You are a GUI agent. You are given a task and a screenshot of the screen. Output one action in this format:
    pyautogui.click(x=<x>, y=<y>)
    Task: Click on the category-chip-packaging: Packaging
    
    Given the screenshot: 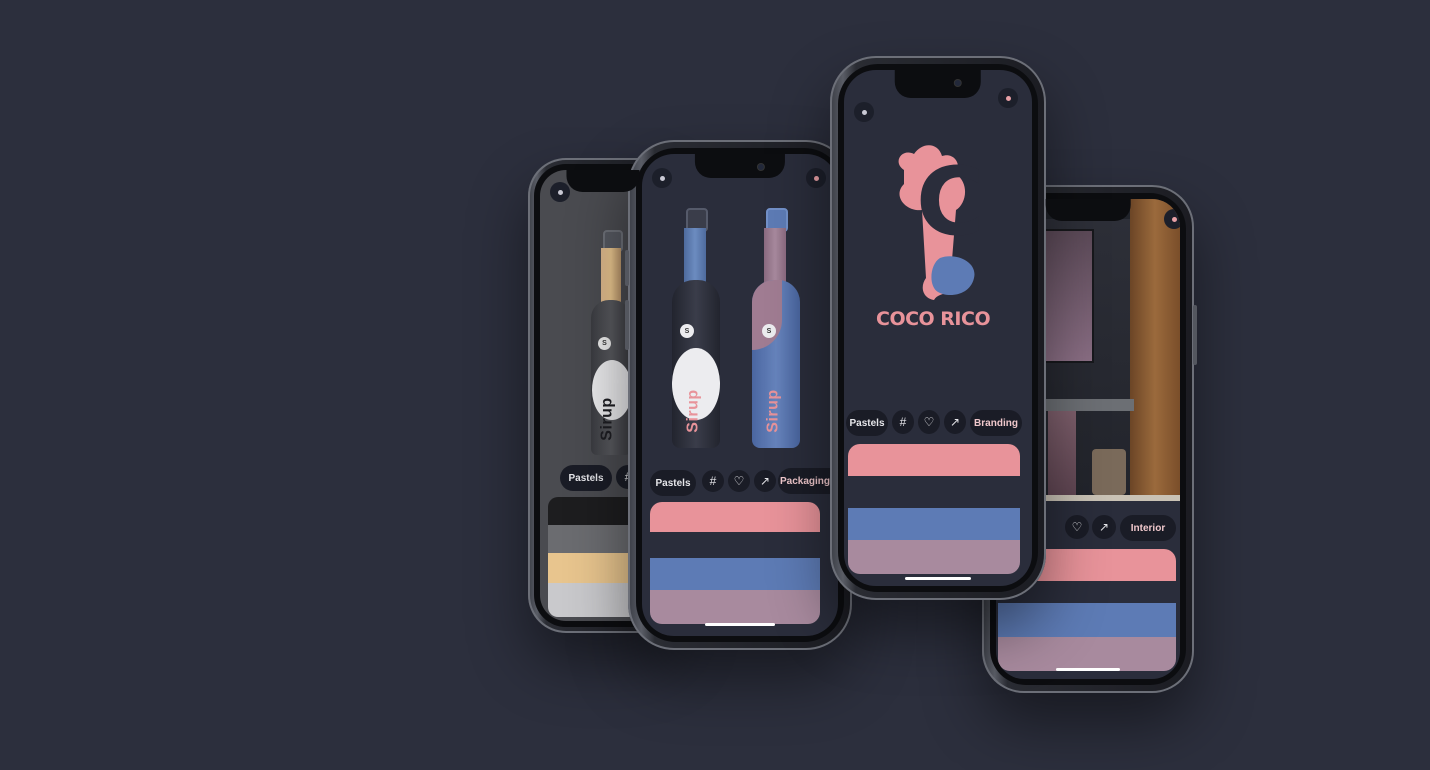 What is the action you would take?
    pyautogui.click(x=805, y=481)
    